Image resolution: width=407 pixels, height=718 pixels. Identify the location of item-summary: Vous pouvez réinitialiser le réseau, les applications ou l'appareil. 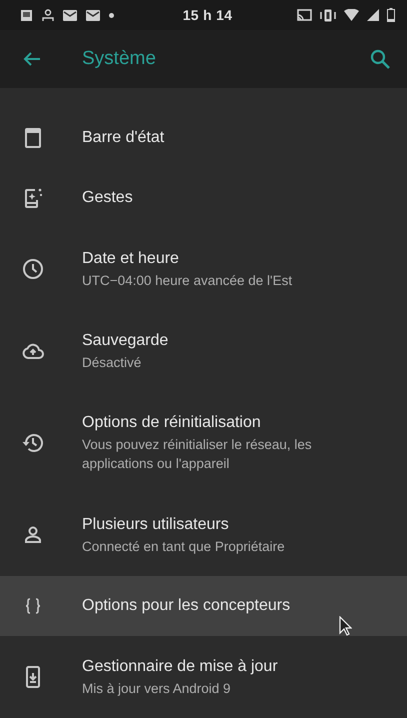
(197, 454).